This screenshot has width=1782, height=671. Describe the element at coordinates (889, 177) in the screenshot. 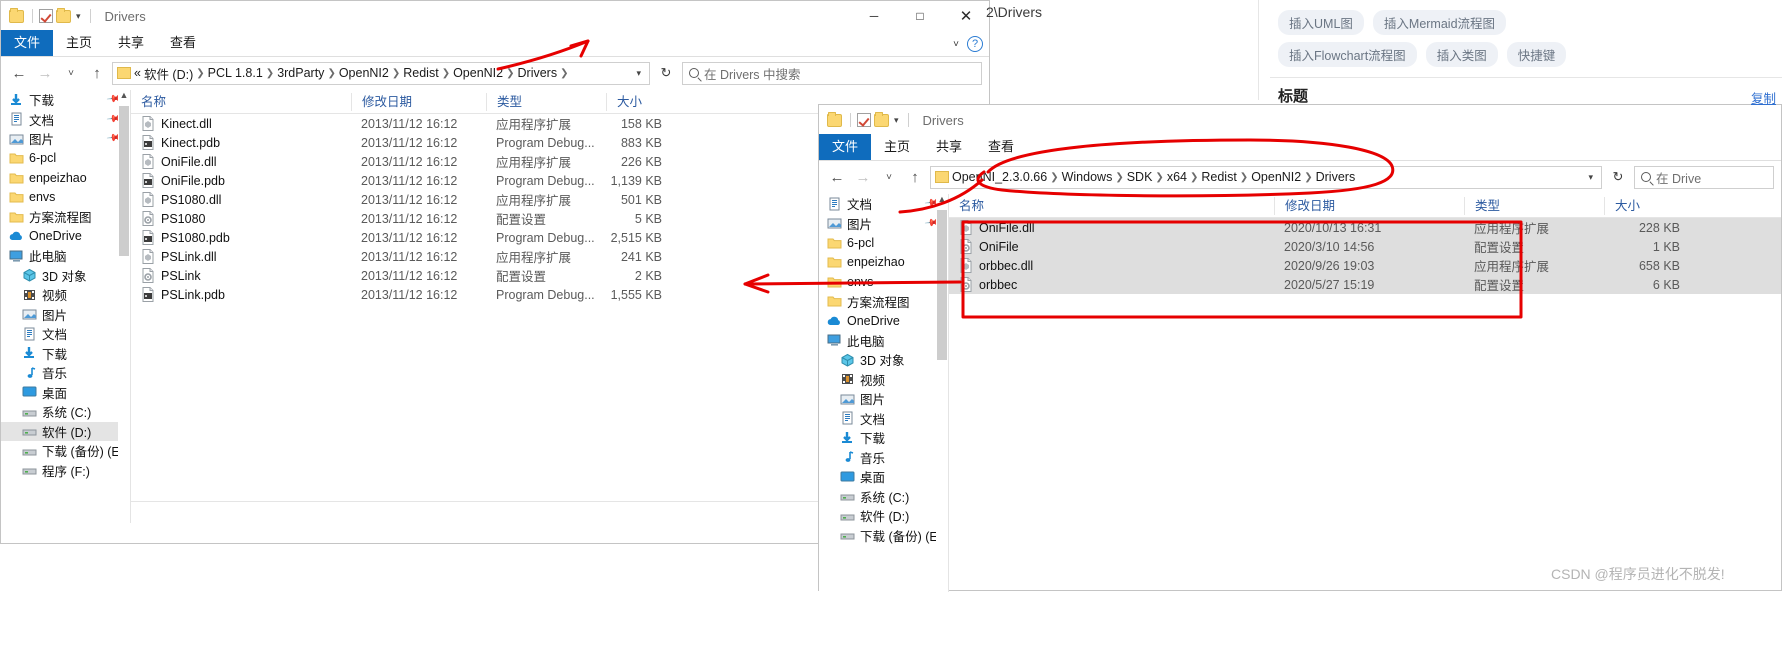

I see `recent-locations-button: ˅` at that location.